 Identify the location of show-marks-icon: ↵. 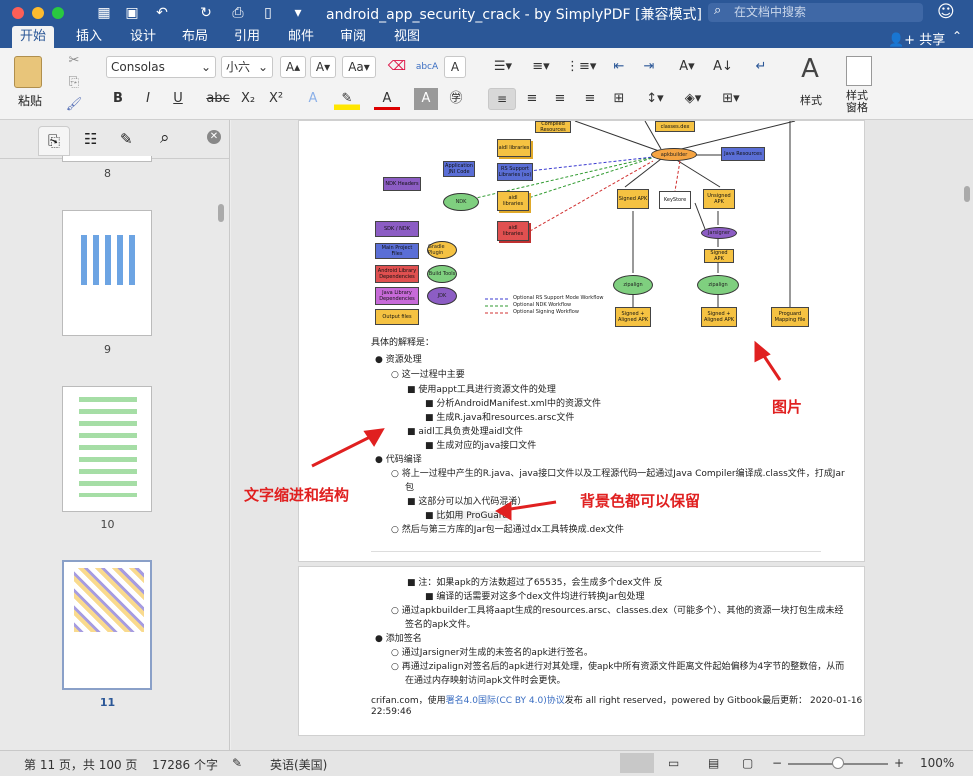
(761, 67).